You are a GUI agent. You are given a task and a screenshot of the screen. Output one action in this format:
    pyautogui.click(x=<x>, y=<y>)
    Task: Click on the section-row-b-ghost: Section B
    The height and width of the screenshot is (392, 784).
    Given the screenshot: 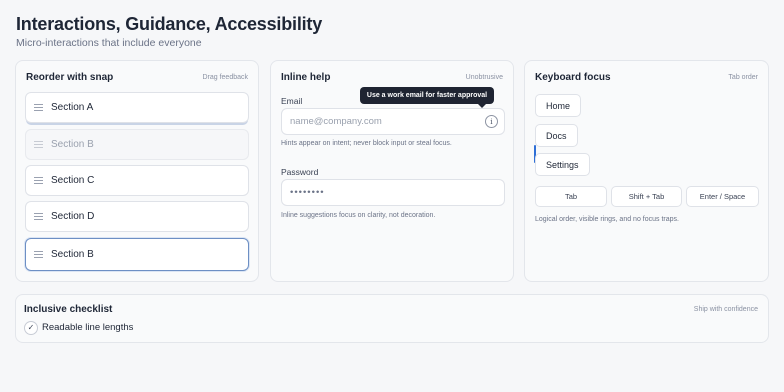 What is the action you would take?
    pyautogui.click(x=137, y=144)
    